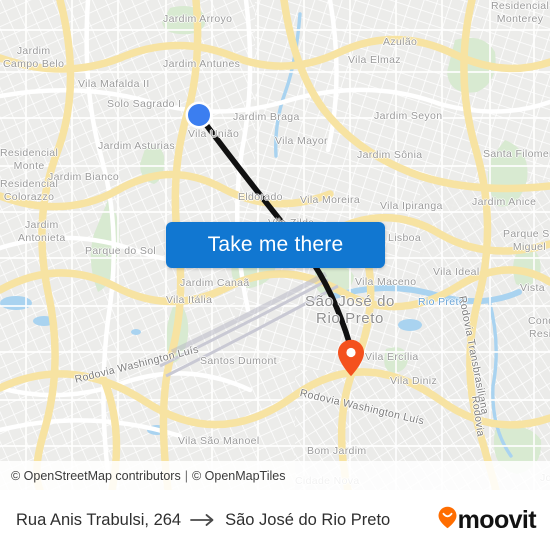 The width and height of the screenshot is (550, 550). Describe the element at coordinates (497, 519) in the screenshot. I see `moovit-wordmark: moovit` at that location.